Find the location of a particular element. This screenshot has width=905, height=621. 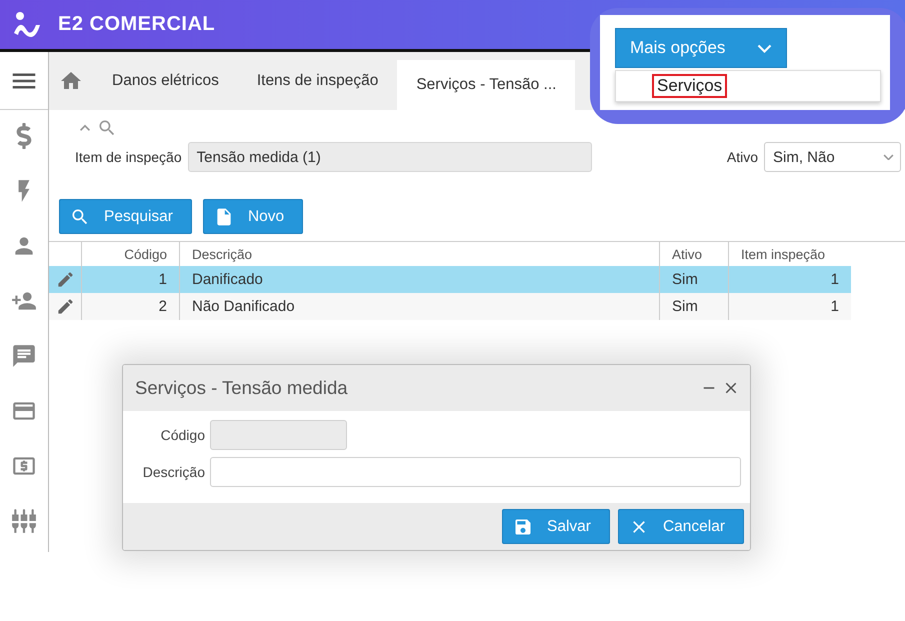

table-cell: Não Danificado is located at coordinates (419, 306).